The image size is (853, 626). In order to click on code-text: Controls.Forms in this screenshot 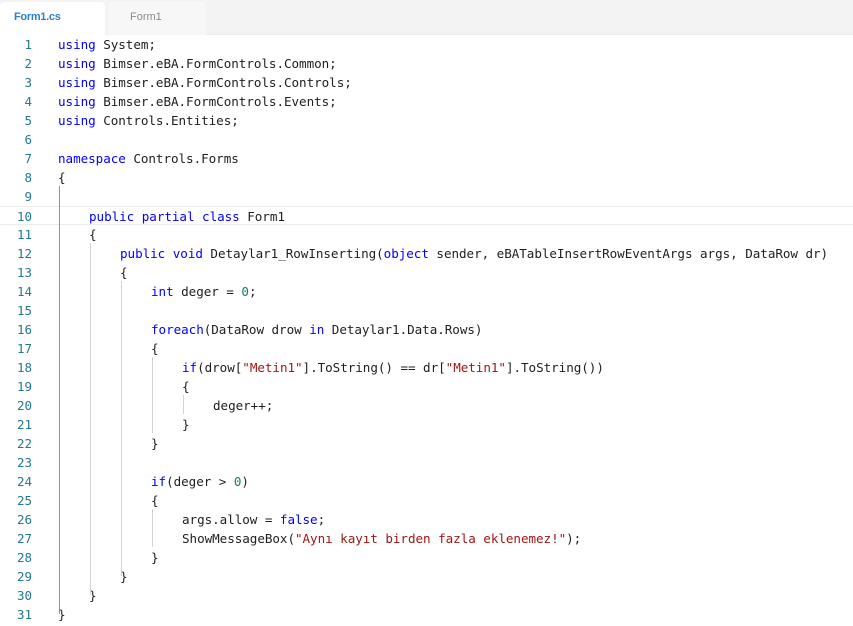, I will do `click(182, 158)`.